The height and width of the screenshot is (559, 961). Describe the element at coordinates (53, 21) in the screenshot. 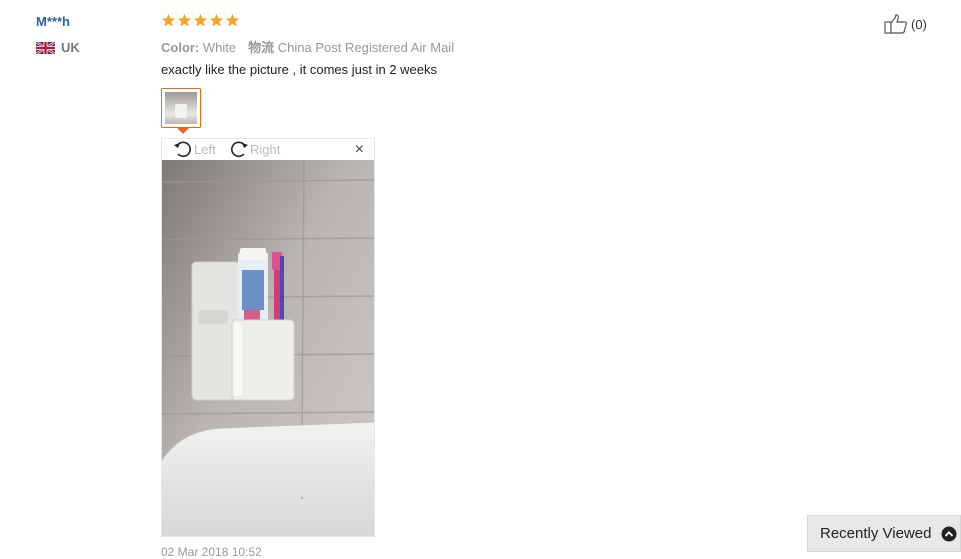

I see `reviewer-name: M***h` at that location.